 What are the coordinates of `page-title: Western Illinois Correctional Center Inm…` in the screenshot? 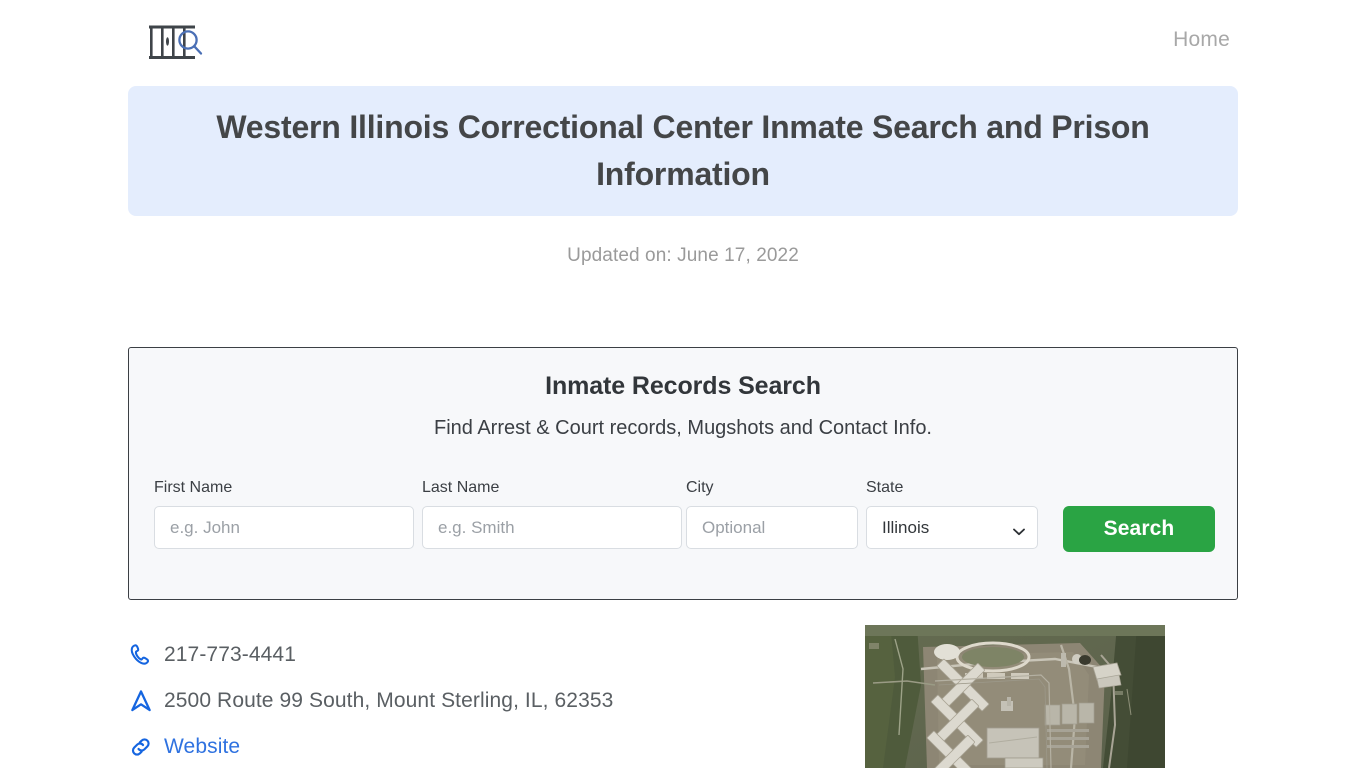 It's located at (683, 150).